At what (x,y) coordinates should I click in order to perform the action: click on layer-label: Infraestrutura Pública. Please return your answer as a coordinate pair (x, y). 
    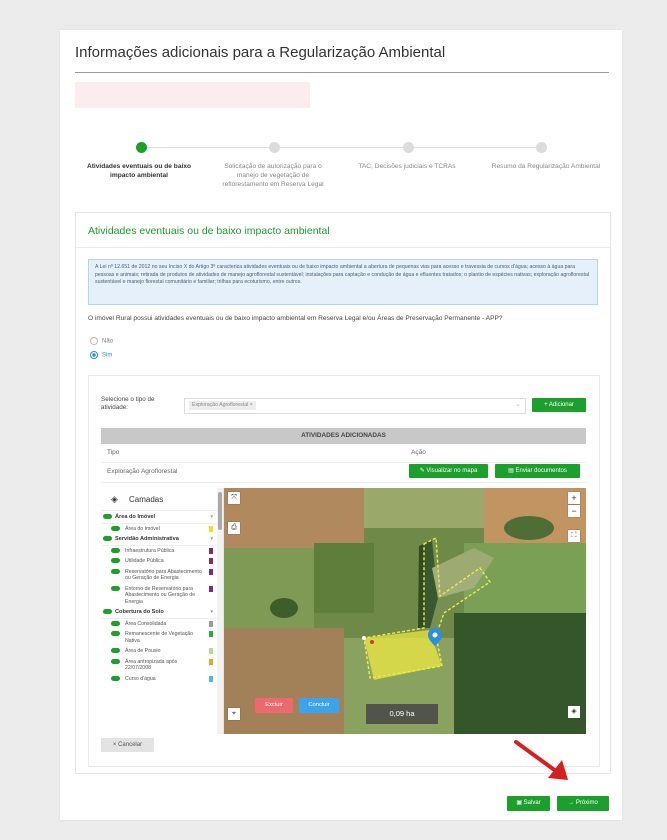
    Looking at the image, I should click on (150, 550).